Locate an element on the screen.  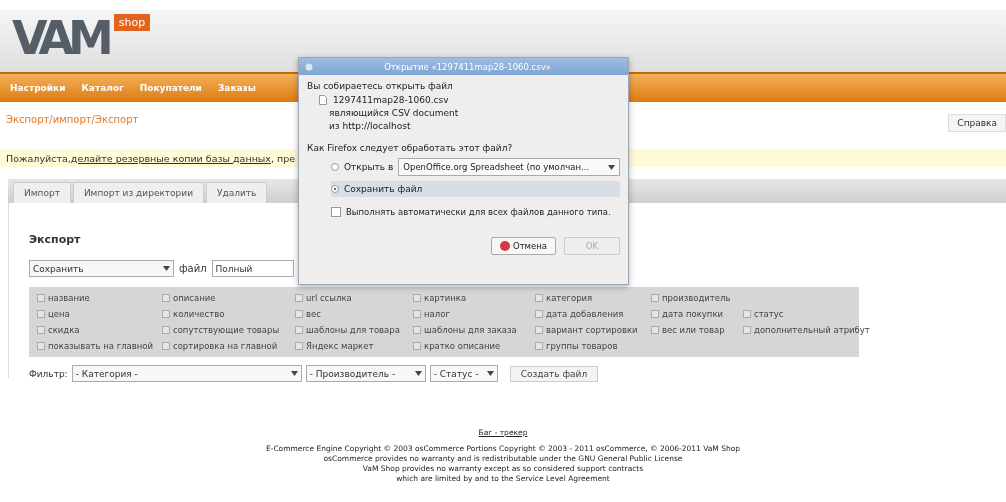
checkbox-label: сортировка на главной is located at coordinates (225, 346).